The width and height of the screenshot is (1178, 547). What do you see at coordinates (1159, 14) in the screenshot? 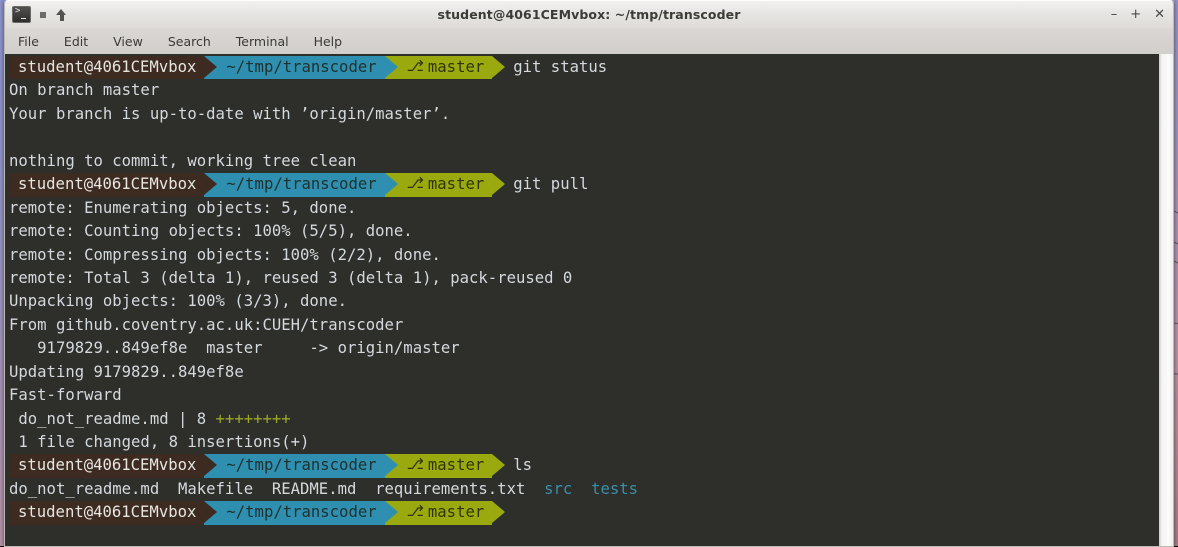
I see `close-button: ✕` at bounding box center [1159, 14].